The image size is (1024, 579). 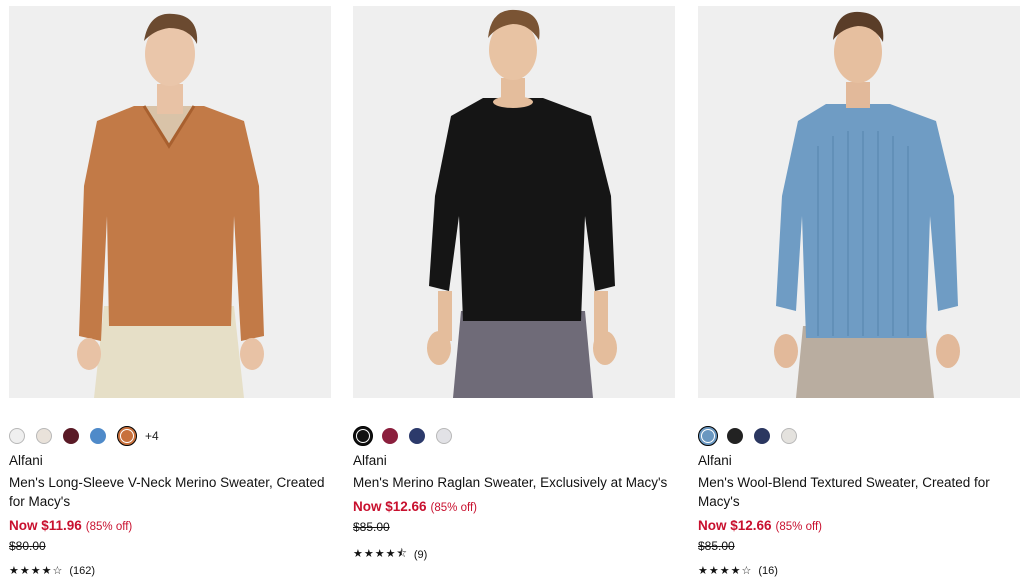 What do you see at coordinates (82, 570) in the screenshot?
I see `review-count: (162)` at bounding box center [82, 570].